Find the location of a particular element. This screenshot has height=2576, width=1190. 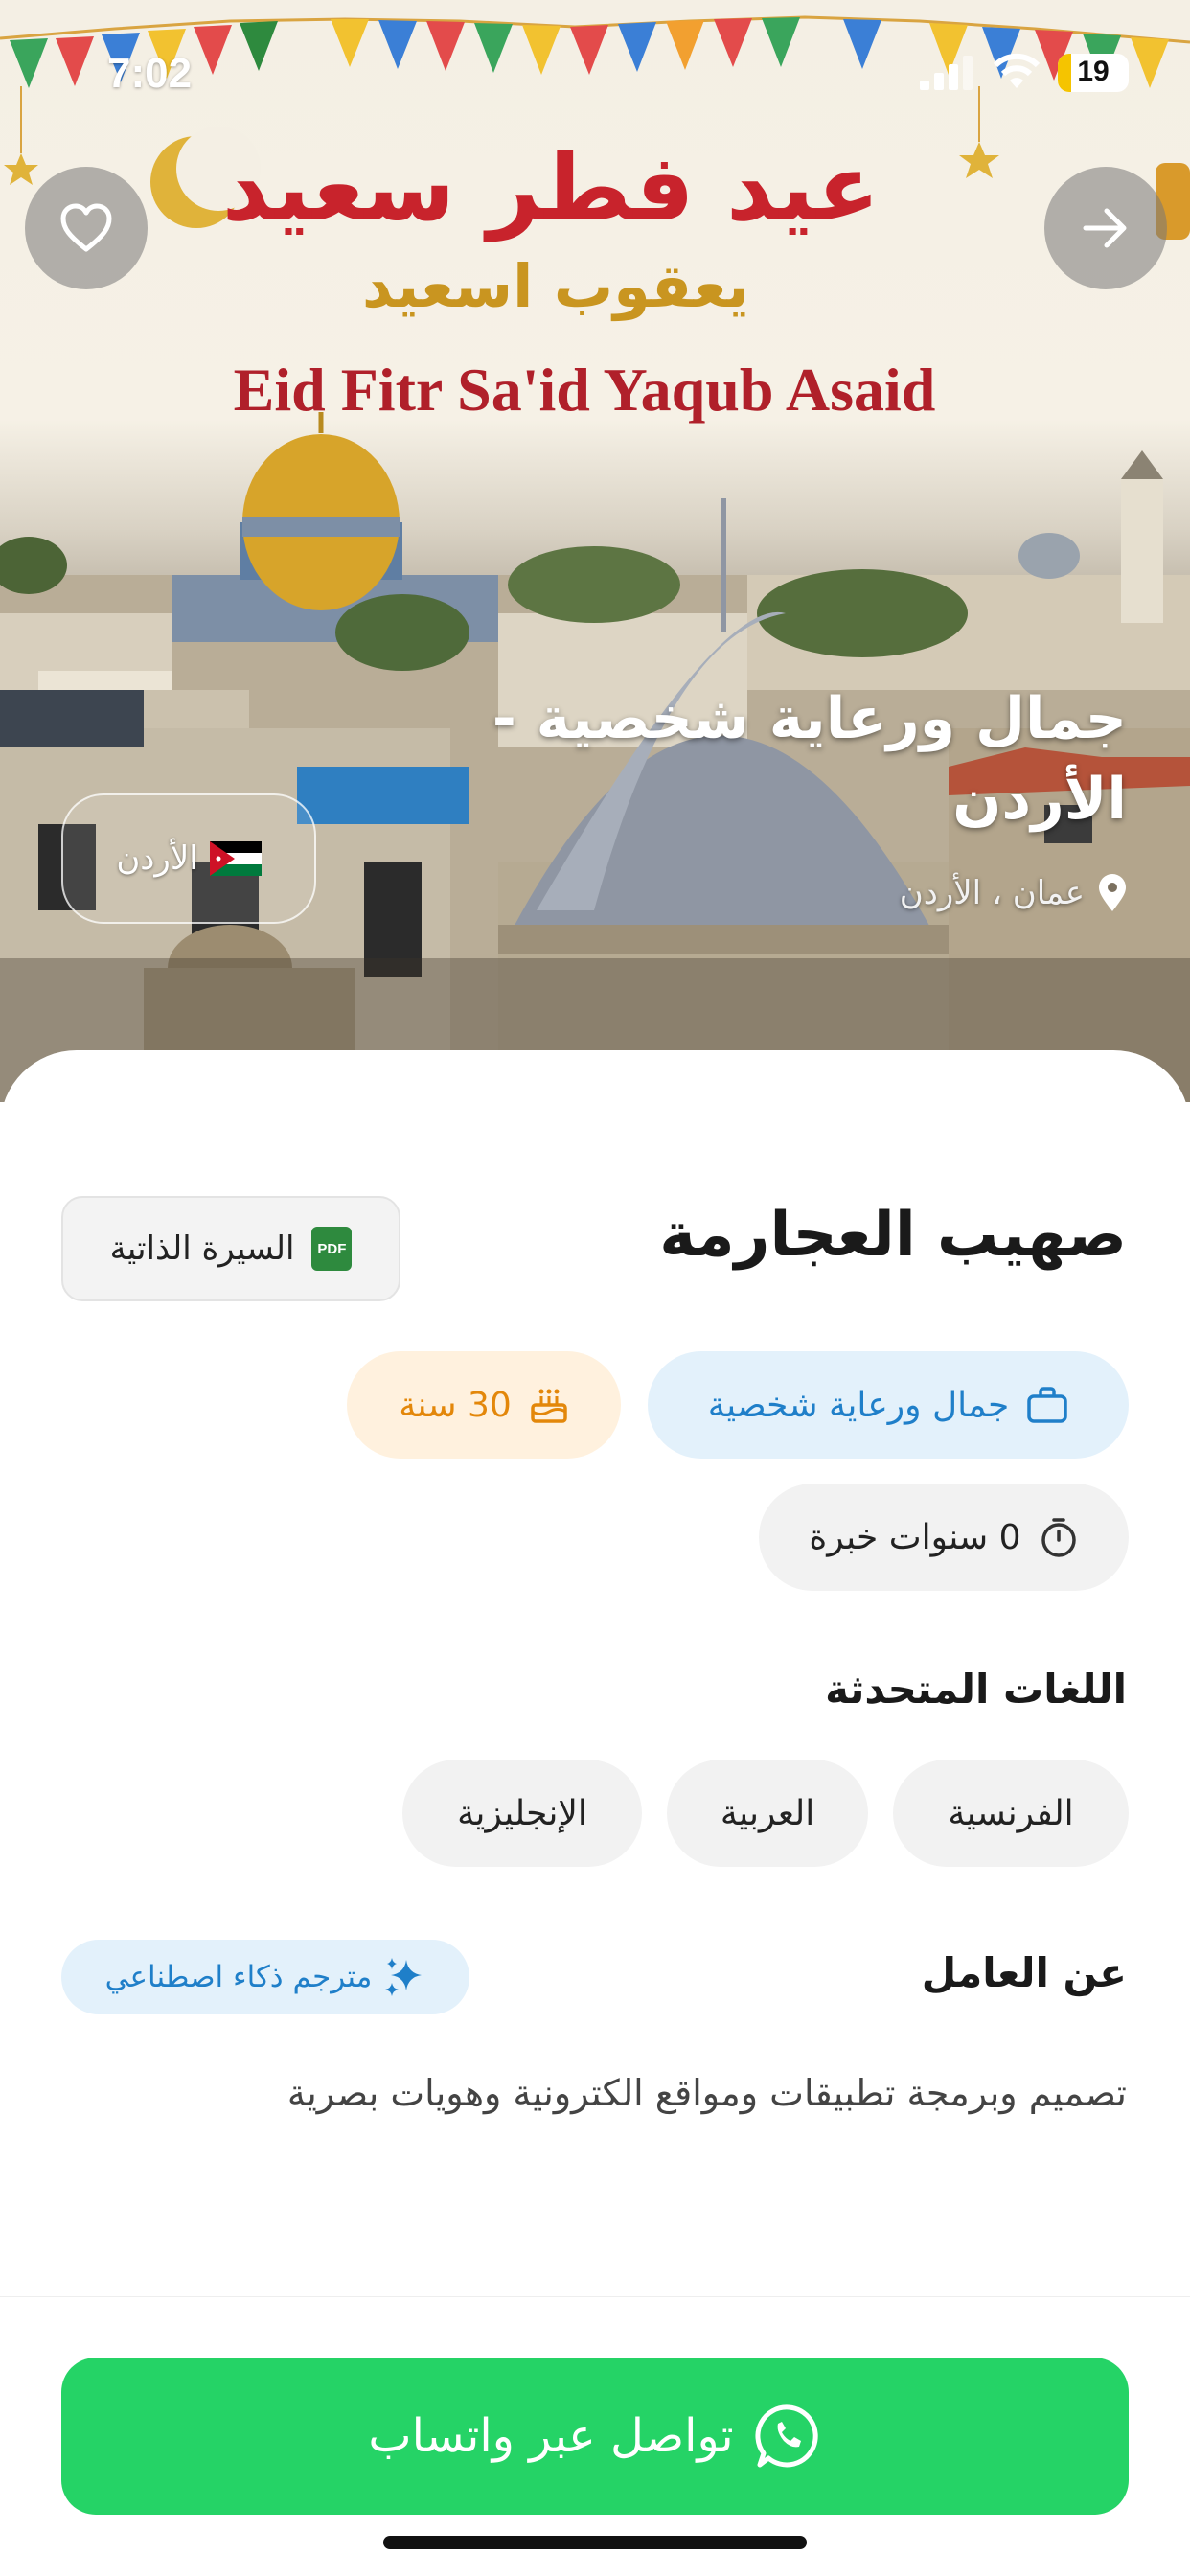

language-chip: الفرنسية is located at coordinates (1011, 1813).